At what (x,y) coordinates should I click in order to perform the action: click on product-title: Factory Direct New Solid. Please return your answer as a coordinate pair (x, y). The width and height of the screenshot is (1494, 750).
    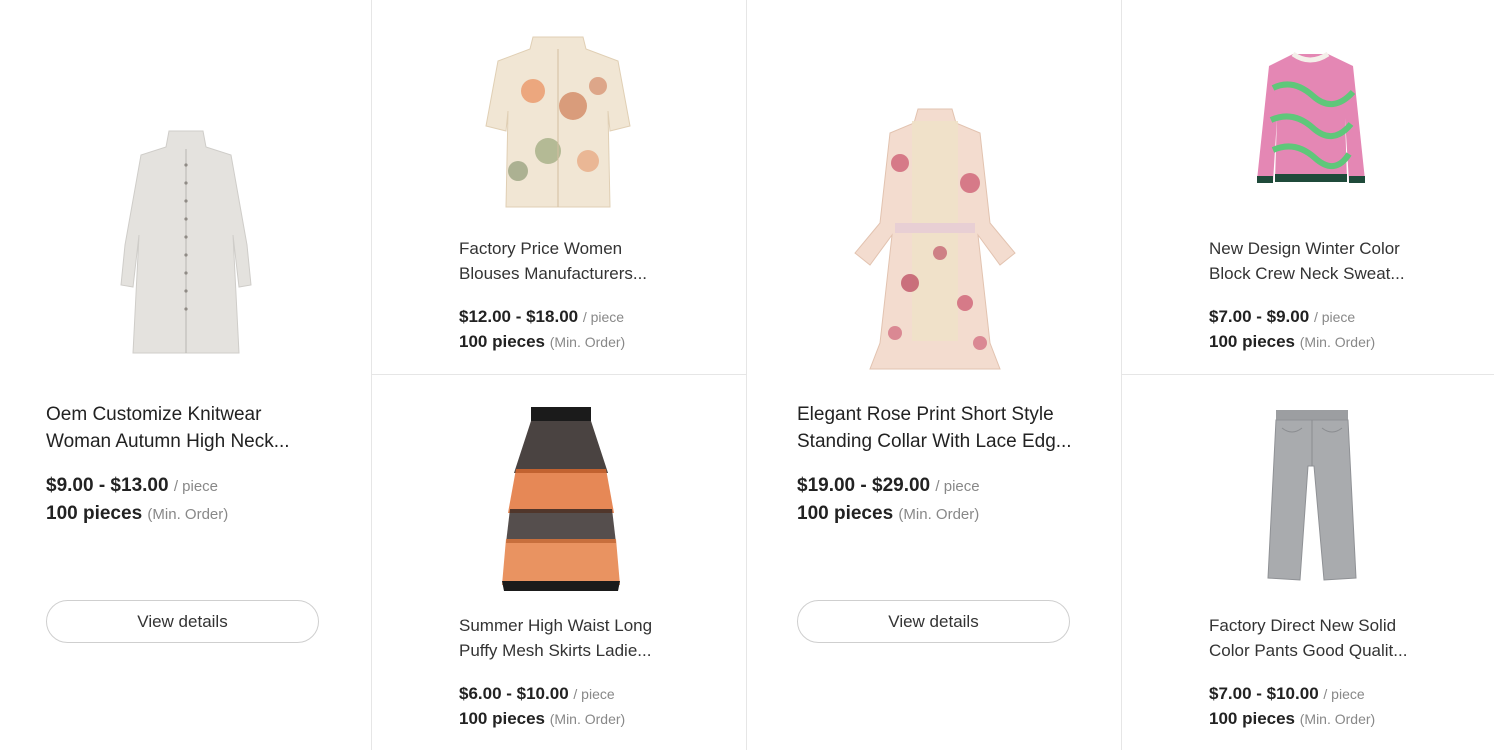
    Looking at the image, I should click on (1309, 625).